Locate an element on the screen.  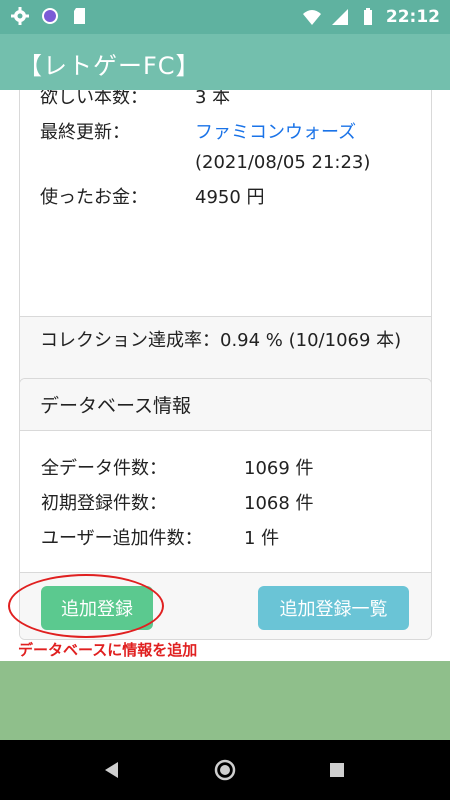
home-icon is located at coordinates (225, 770).